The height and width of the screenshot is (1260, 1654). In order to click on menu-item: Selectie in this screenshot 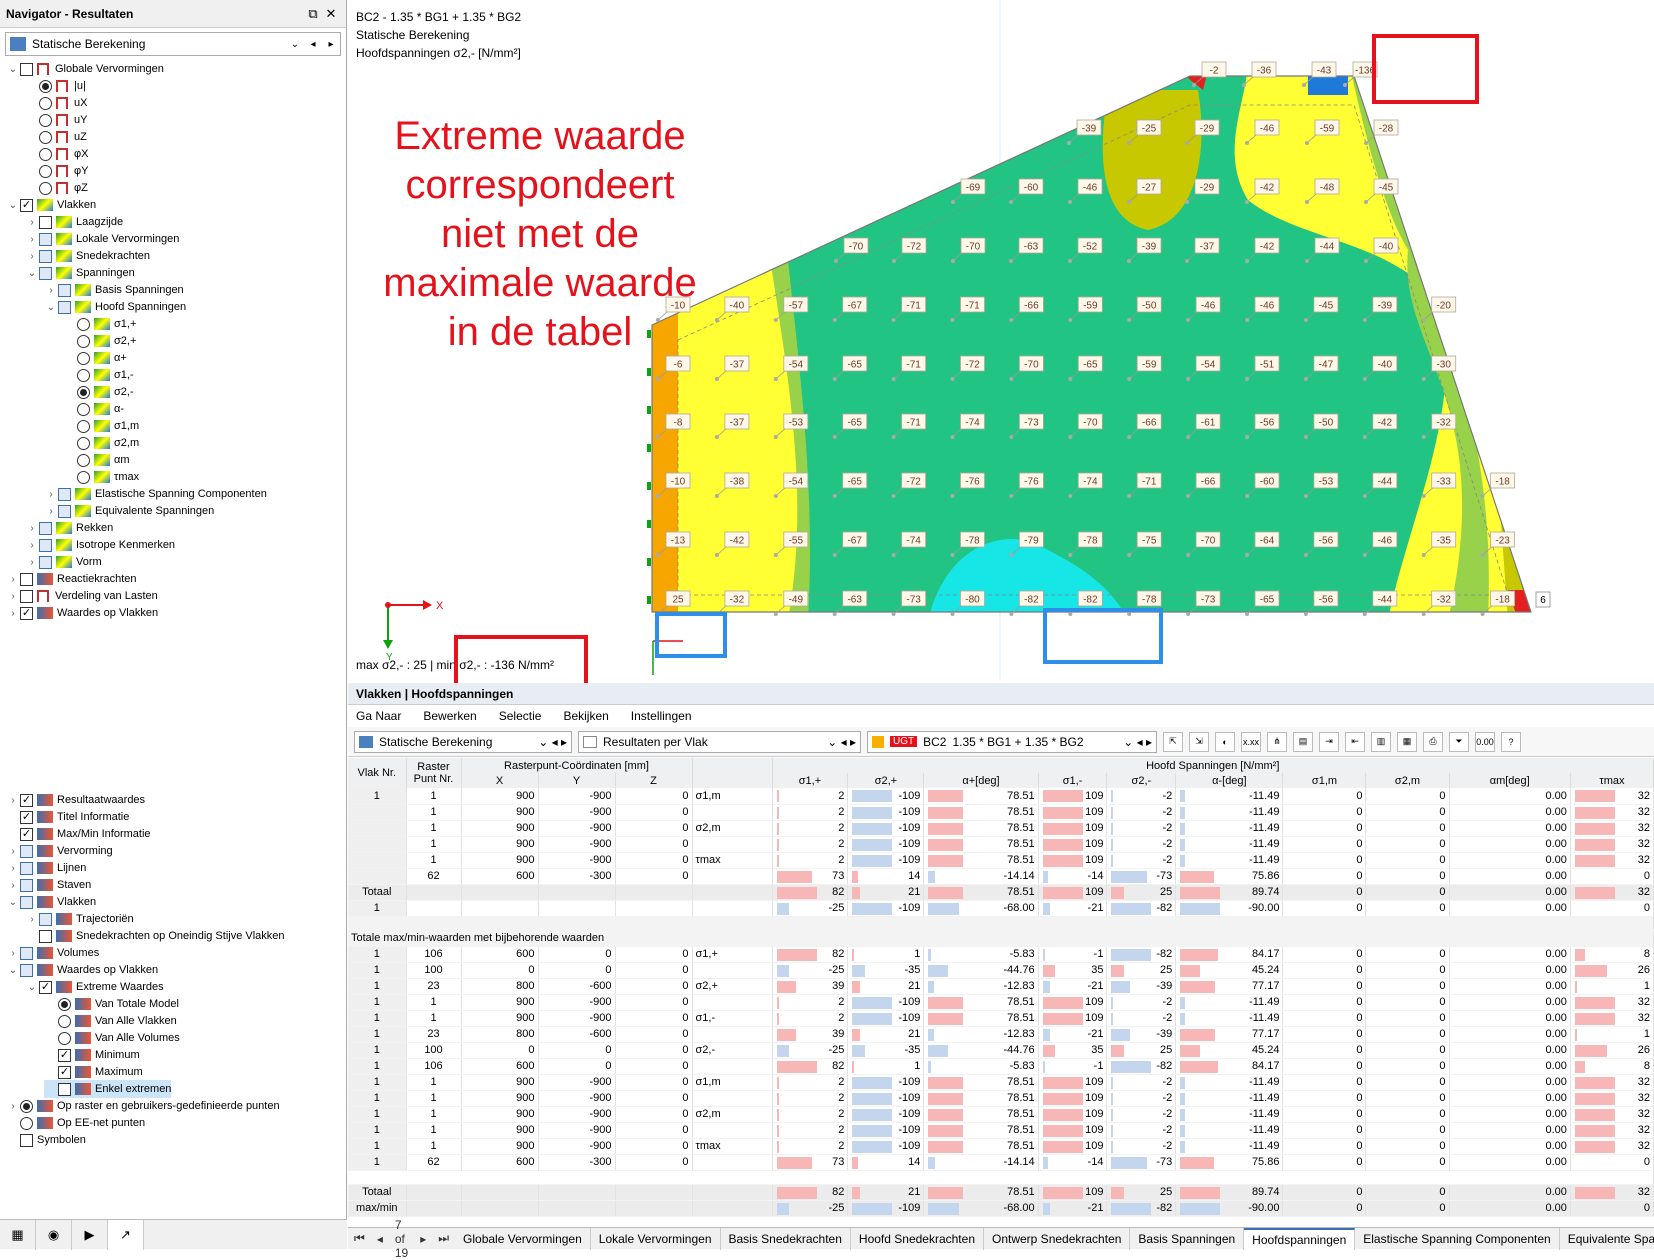, I will do `click(520, 716)`.